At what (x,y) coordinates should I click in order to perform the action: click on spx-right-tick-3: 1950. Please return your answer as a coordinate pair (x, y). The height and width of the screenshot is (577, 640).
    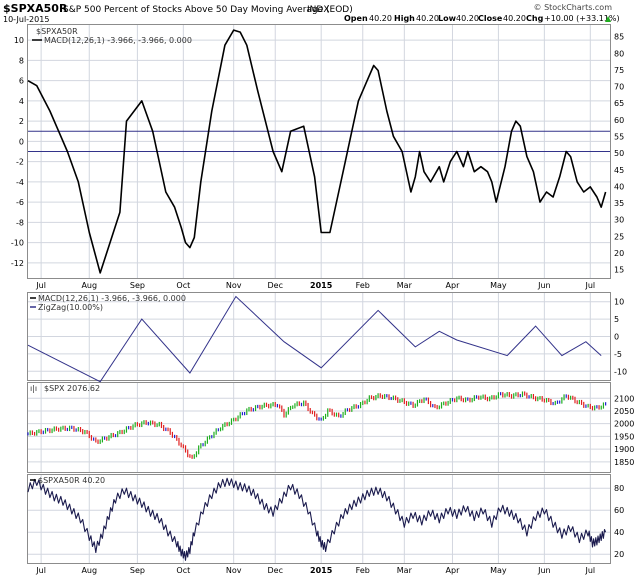
    Looking at the image, I should click on (624, 436).